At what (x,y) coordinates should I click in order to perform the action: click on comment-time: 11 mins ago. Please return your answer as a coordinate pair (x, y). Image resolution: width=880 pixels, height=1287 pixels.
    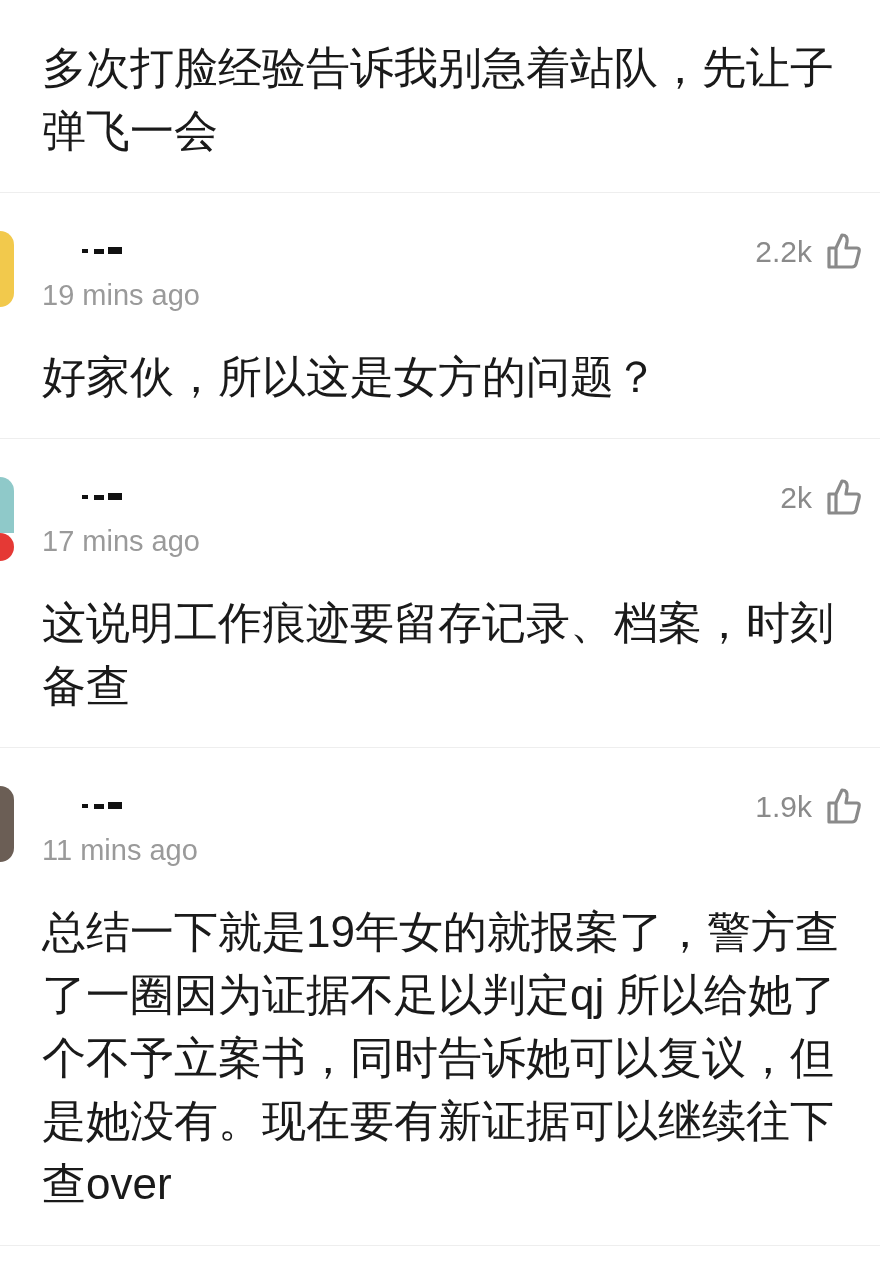
    Looking at the image, I should click on (120, 850).